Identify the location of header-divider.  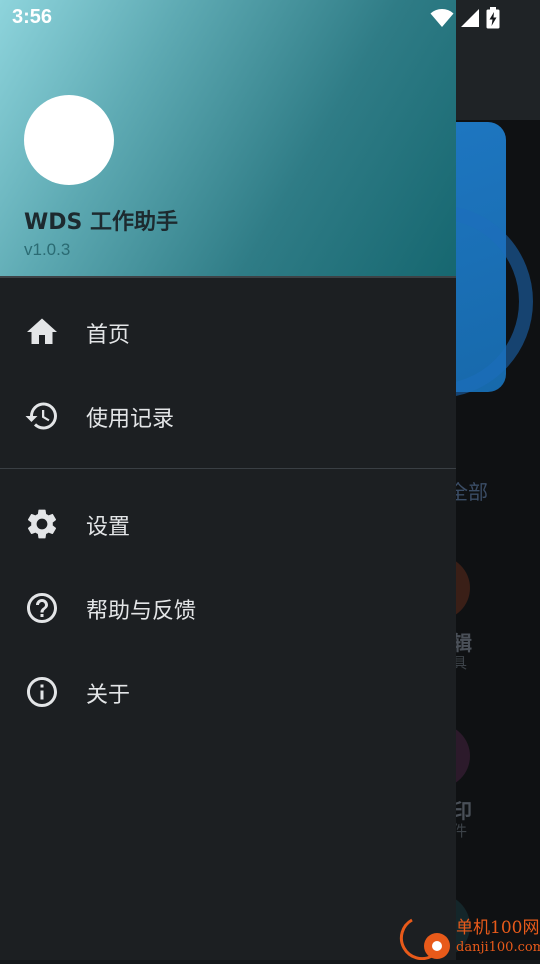
(228, 277).